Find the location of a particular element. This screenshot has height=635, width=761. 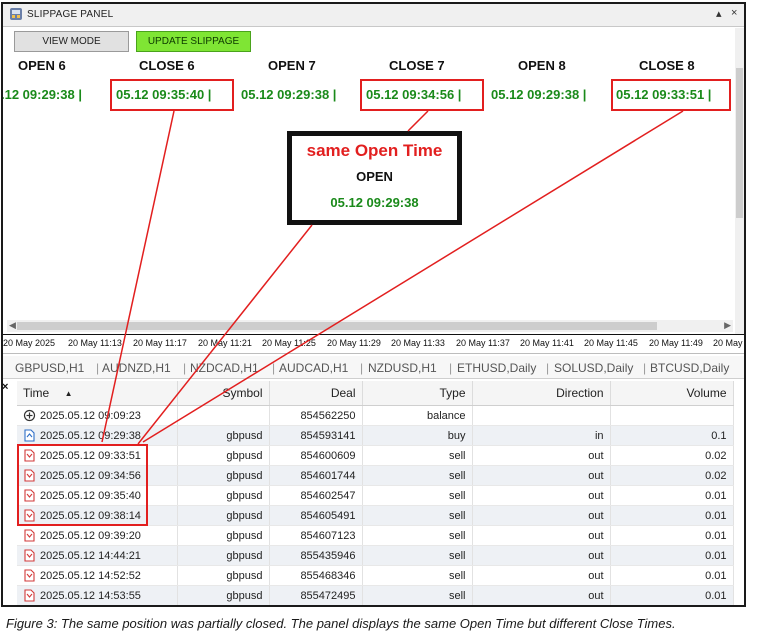

header-open-8: OPEN 8 is located at coordinates (542, 65).